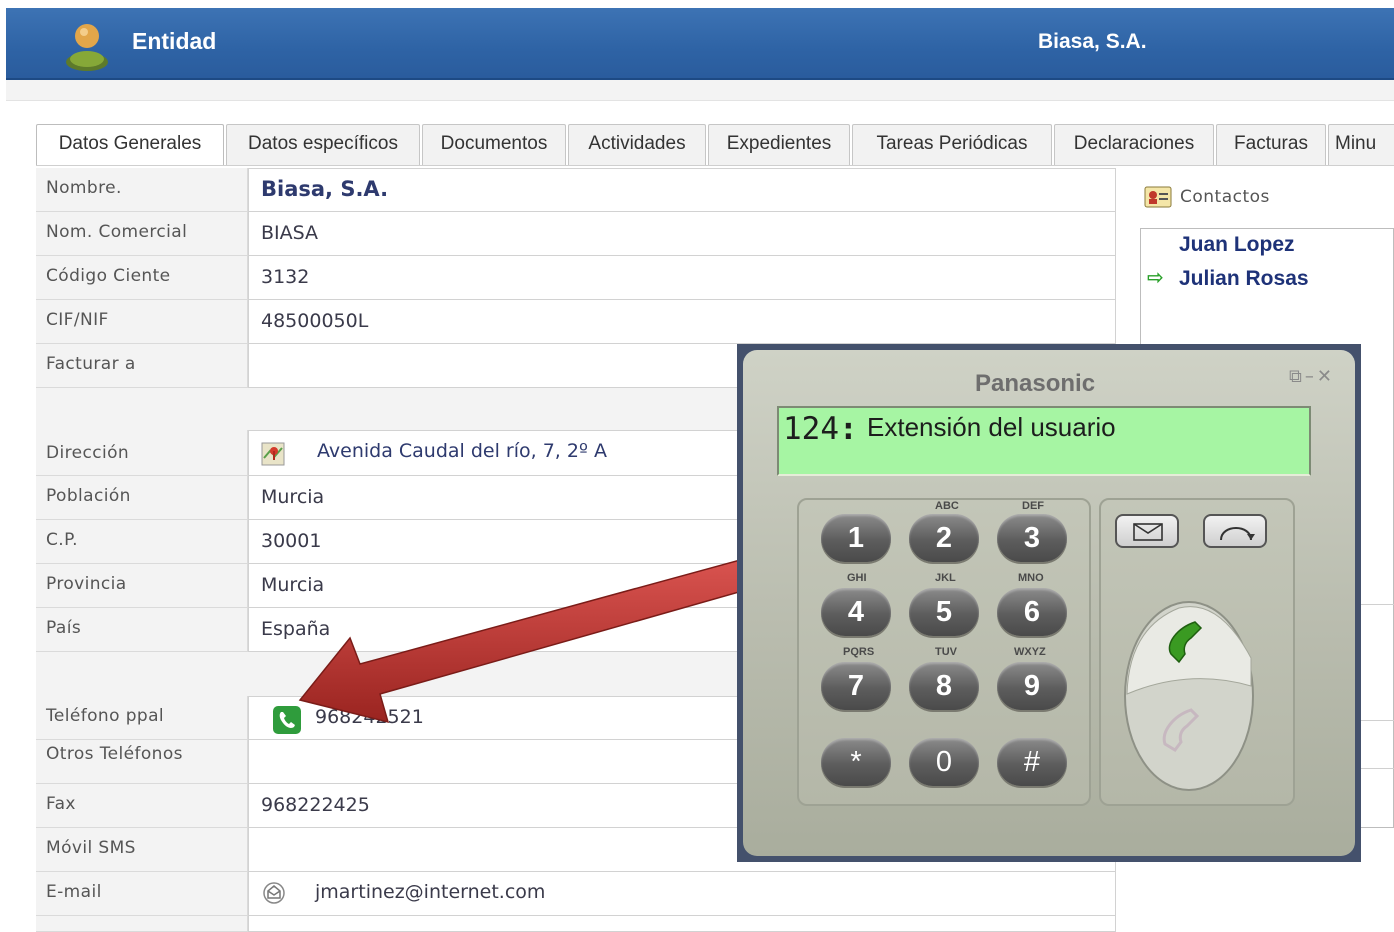 The height and width of the screenshot is (932, 1394). I want to click on lcd-display: 124: Extensión del usuario, so click(1044, 441).